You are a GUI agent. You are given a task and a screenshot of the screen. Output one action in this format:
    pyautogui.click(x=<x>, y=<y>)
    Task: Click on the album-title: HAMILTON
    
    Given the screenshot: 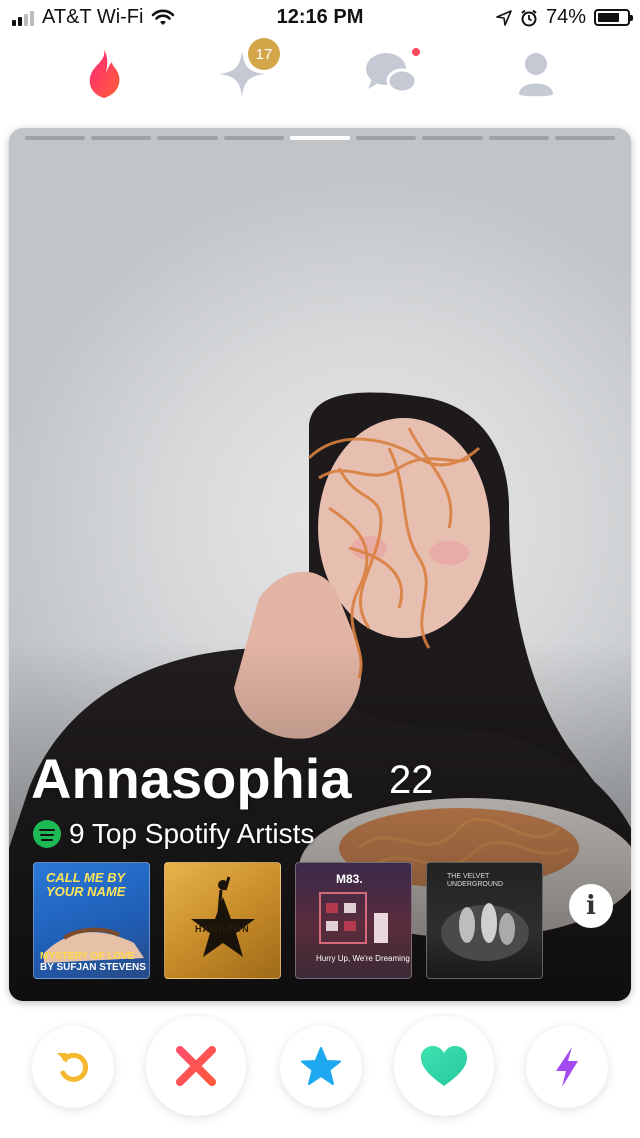 What is the action you would take?
    pyautogui.click(x=222, y=929)
    